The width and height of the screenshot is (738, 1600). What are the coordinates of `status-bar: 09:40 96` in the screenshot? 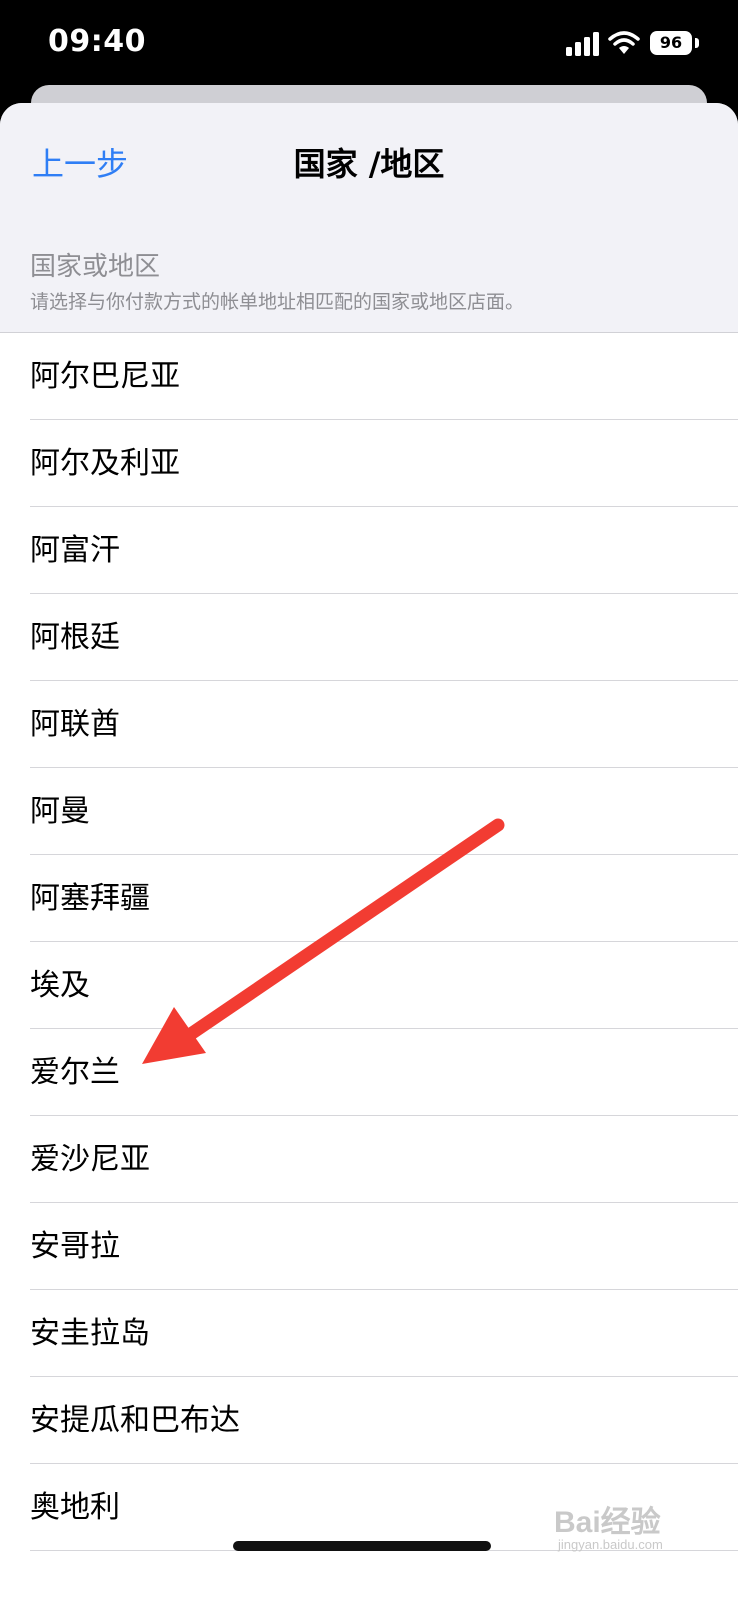 It's located at (369, 45).